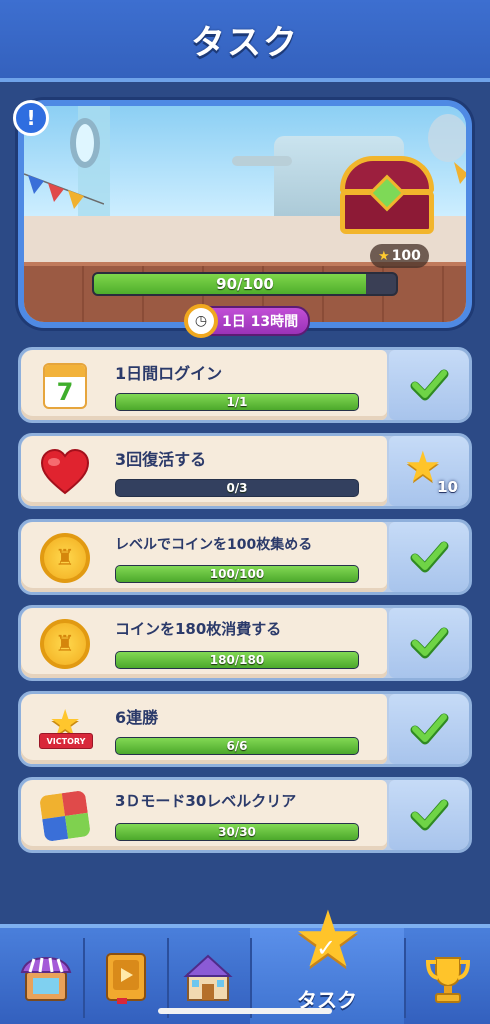 The width and height of the screenshot is (490, 1024). I want to click on heart-icon, so click(65, 472).